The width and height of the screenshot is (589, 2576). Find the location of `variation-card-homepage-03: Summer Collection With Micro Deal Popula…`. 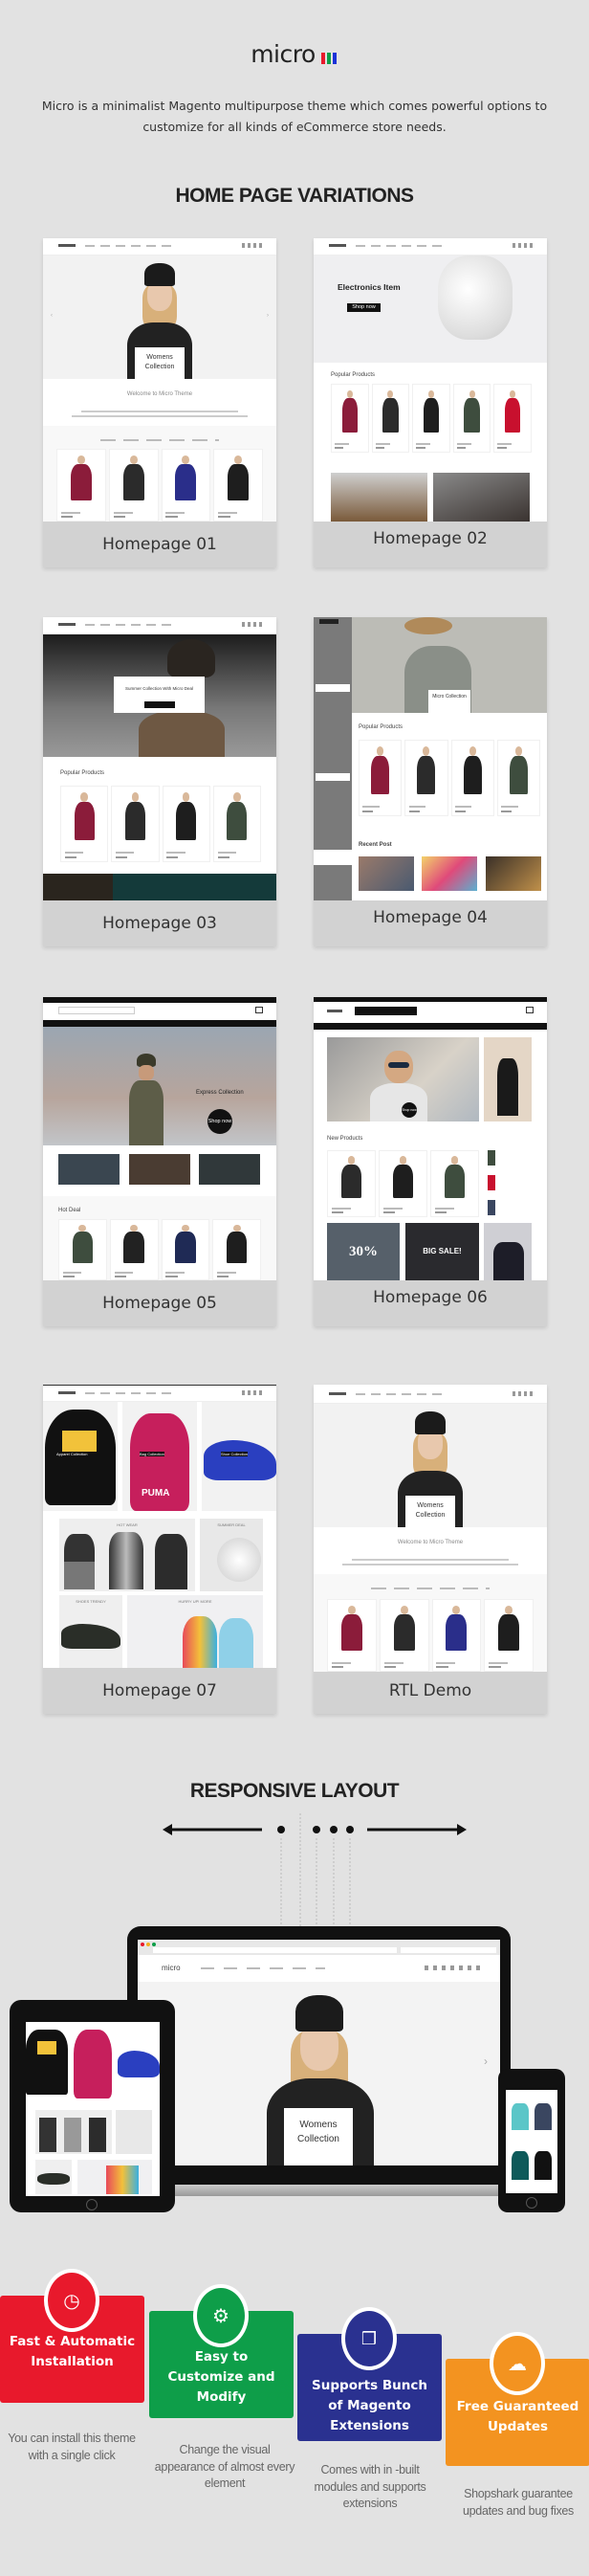

variation-card-homepage-03: Summer Collection With Micro Deal Popula… is located at coordinates (160, 781).